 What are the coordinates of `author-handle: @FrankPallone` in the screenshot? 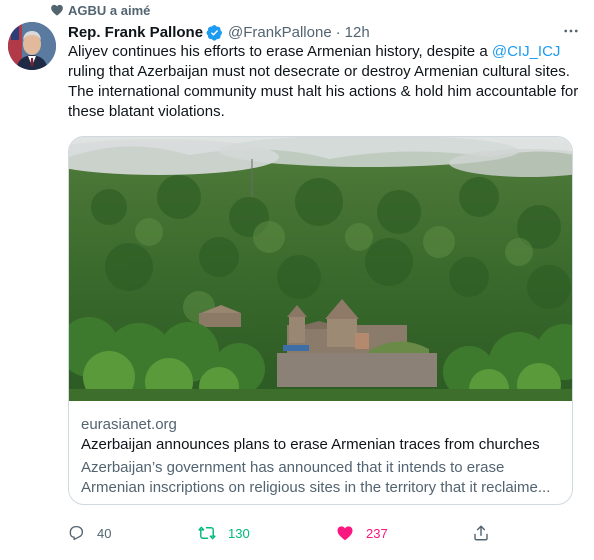 It's located at (280, 32).